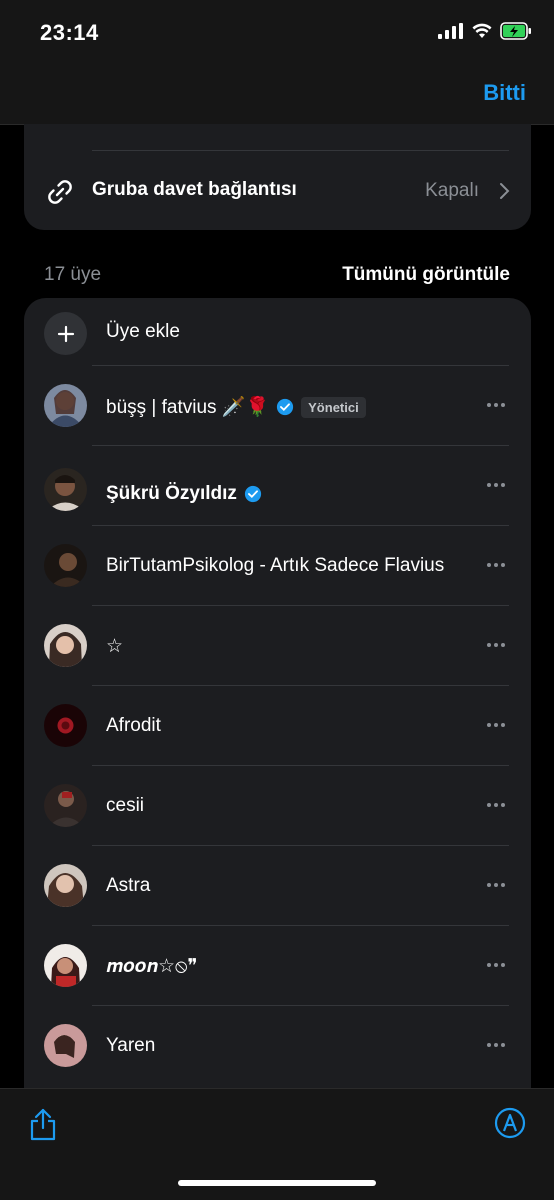 The width and height of the screenshot is (554, 1200). What do you see at coordinates (60, 192) in the screenshot?
I see `link-icon` at bounding box center [60, 192].